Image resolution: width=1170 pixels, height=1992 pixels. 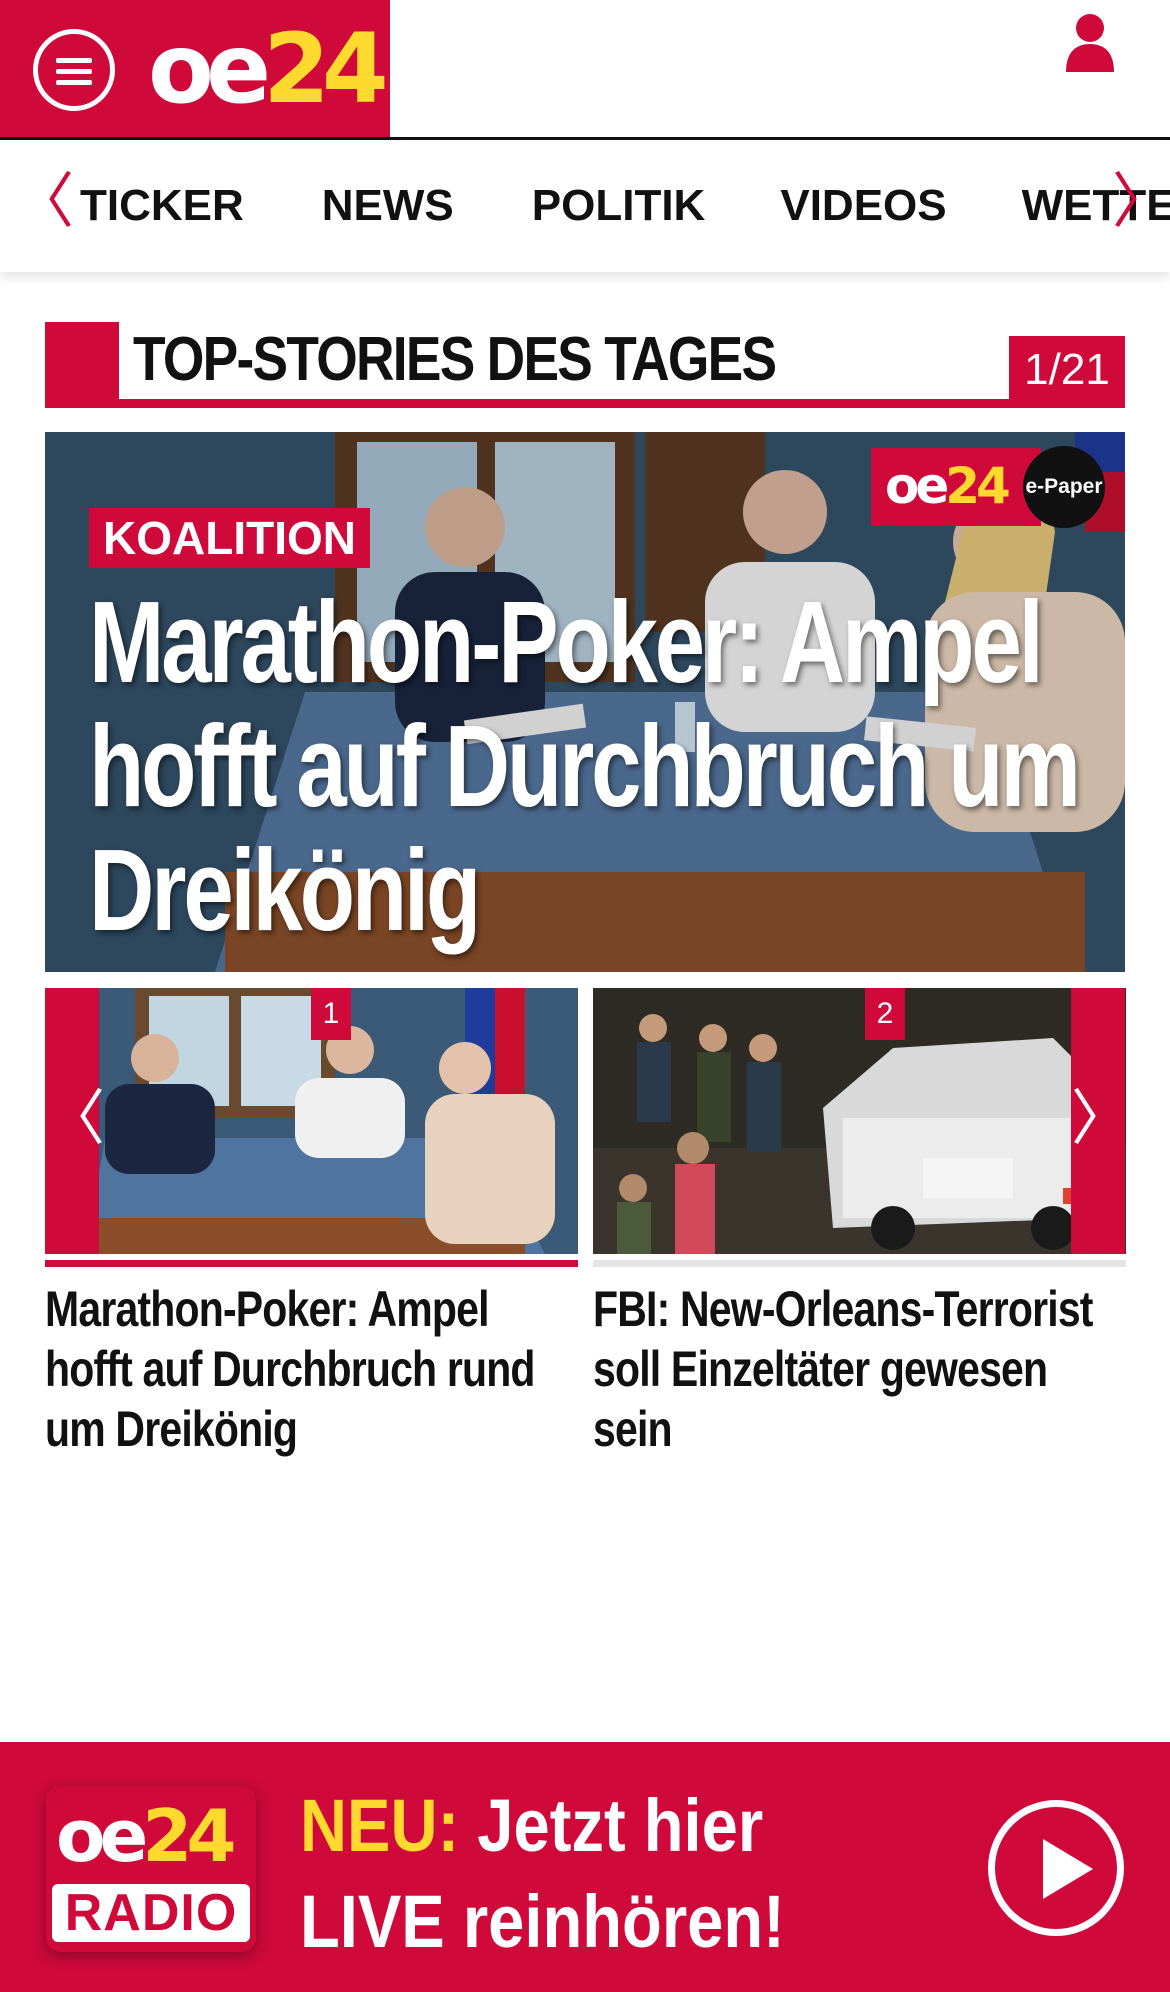 I want to click on carousel-prev-button: 〈, so click(x=75, y=1121).